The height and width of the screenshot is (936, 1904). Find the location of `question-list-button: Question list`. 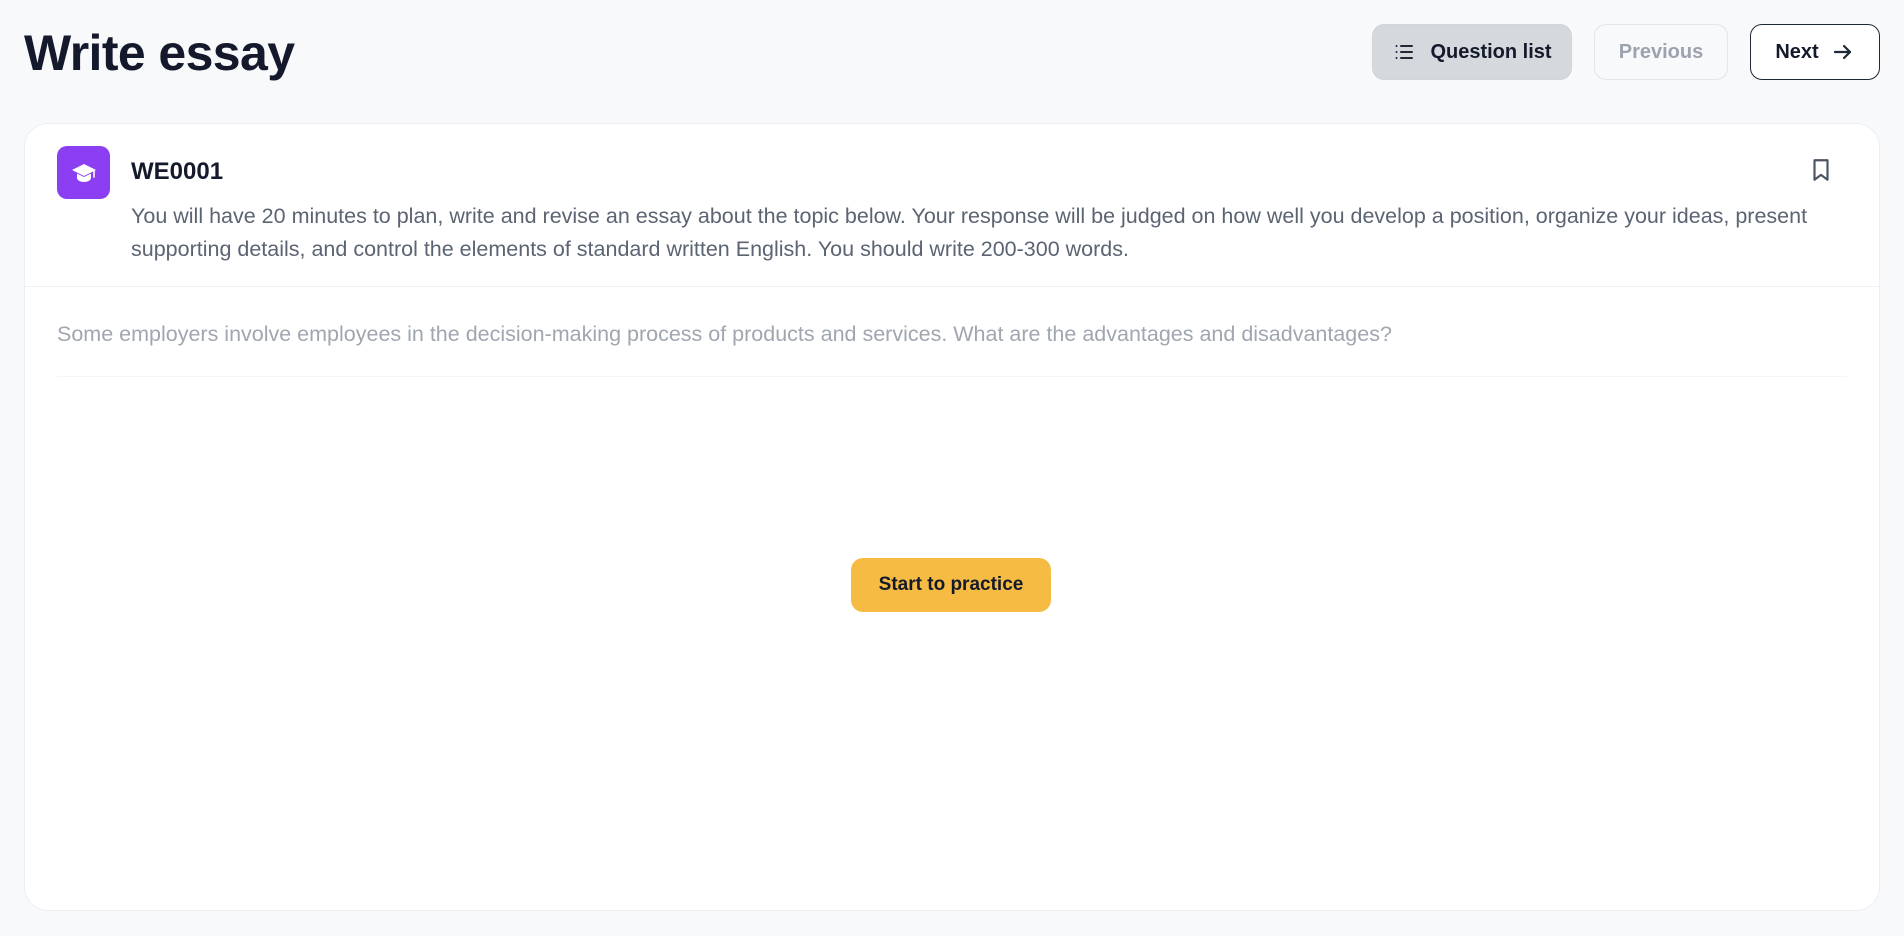

question-list-button: Question list is located at coordinates (1472, 52).